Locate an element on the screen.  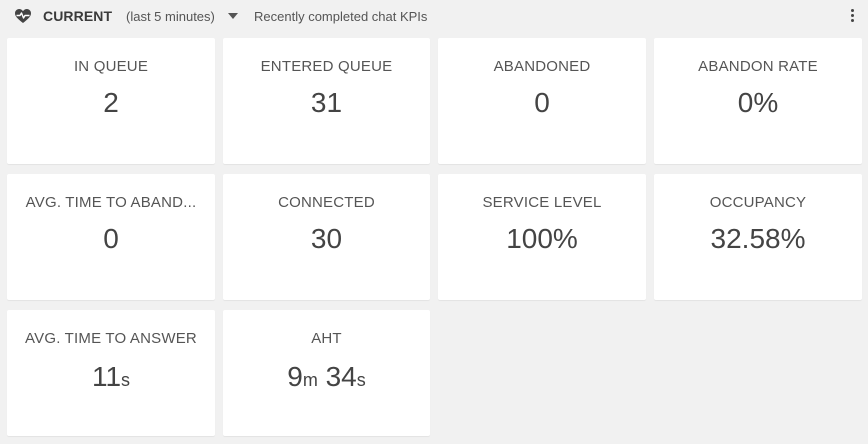
kpi-value: 100% is located at coordinates (542, 238).